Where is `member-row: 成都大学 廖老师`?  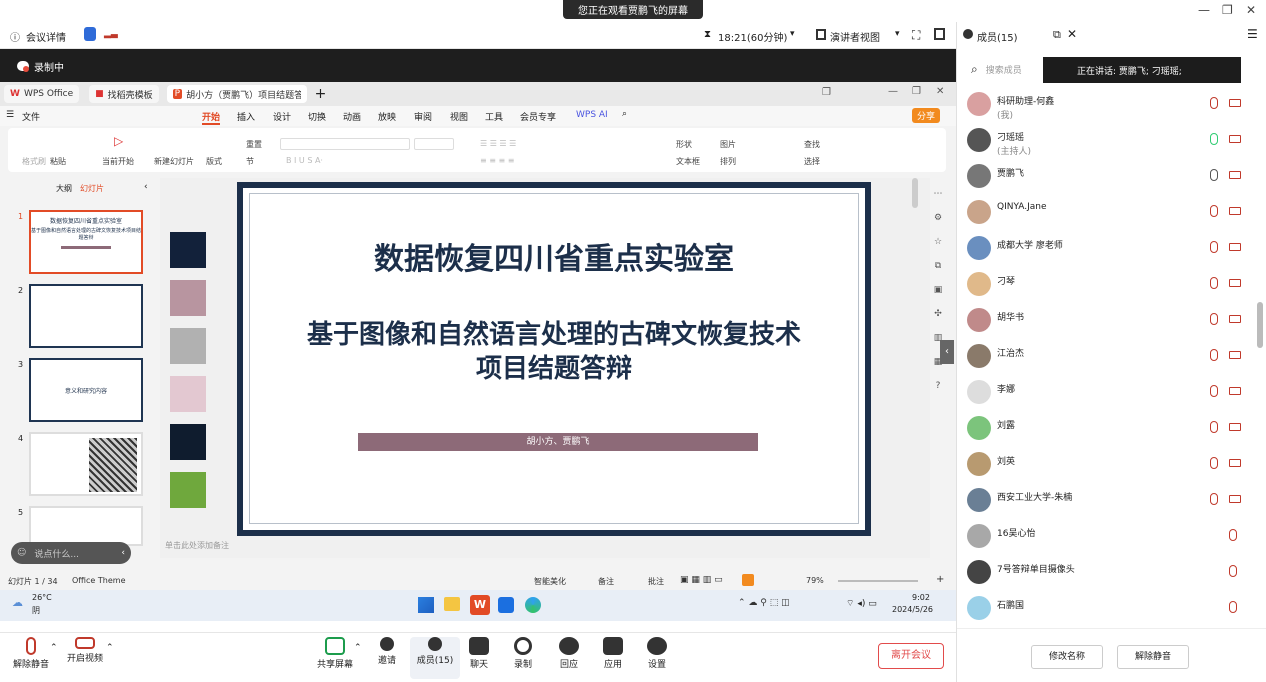 member-row: 成都大学 廖老师 is located at coordinates (1107, 250).